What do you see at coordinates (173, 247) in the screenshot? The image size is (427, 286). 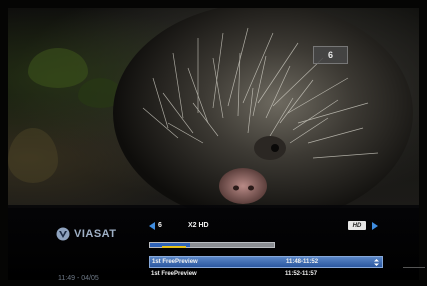 I see `progress-marker` at bounding box center [173, 247].